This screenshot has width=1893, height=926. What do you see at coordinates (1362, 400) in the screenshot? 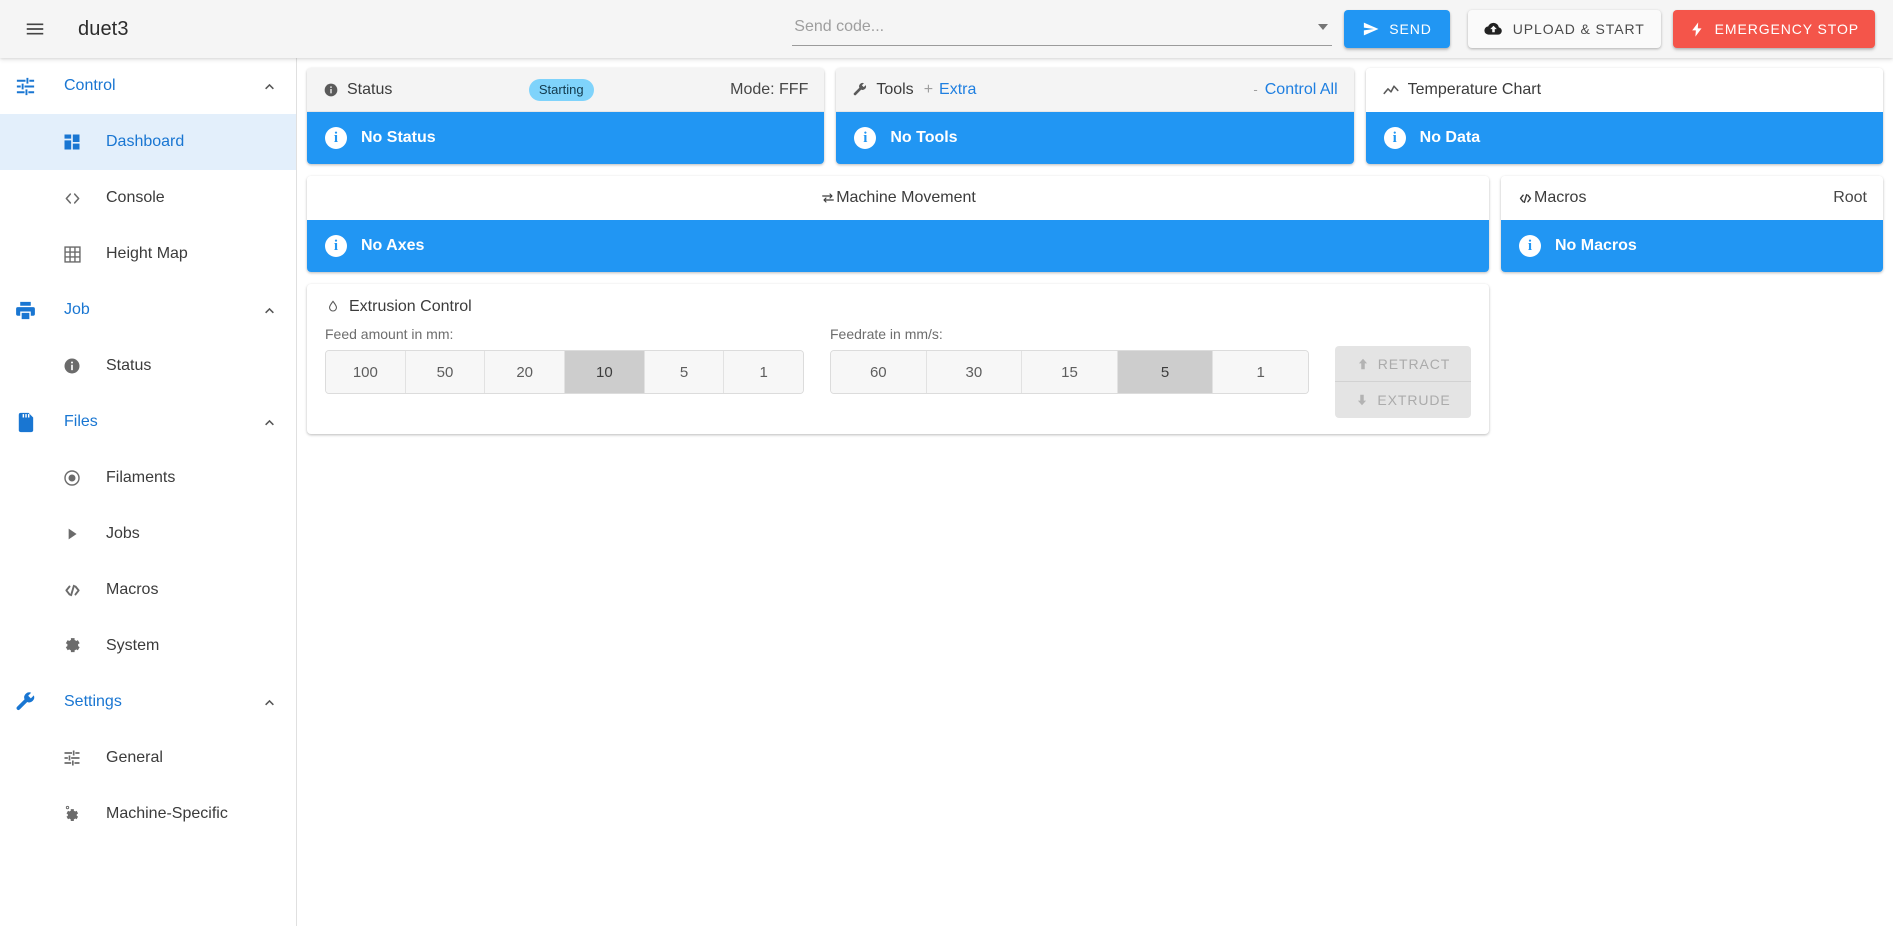
I see `arrow-down-icon` at bounding box center [1362, 400].